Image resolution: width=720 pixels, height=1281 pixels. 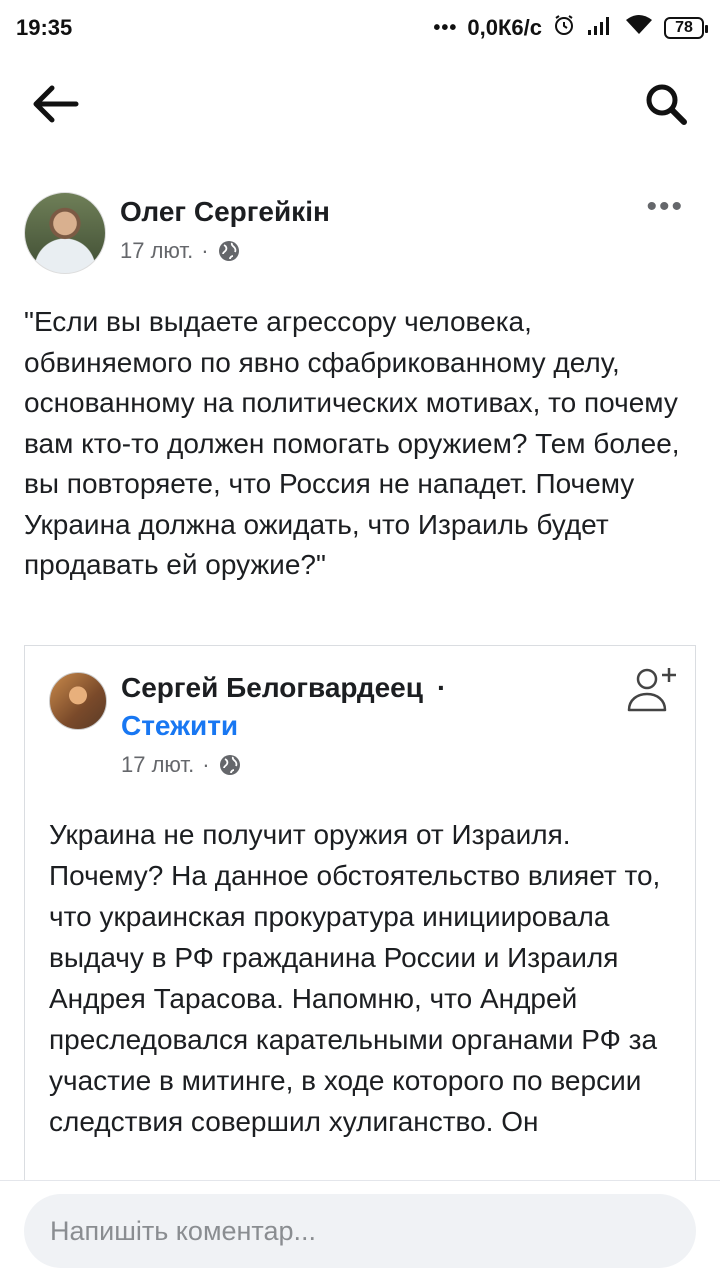 What do you see at coordinates (665, 207) in the screenshot?
I see `more-options-button: •••` at bounding box center [665, 207].